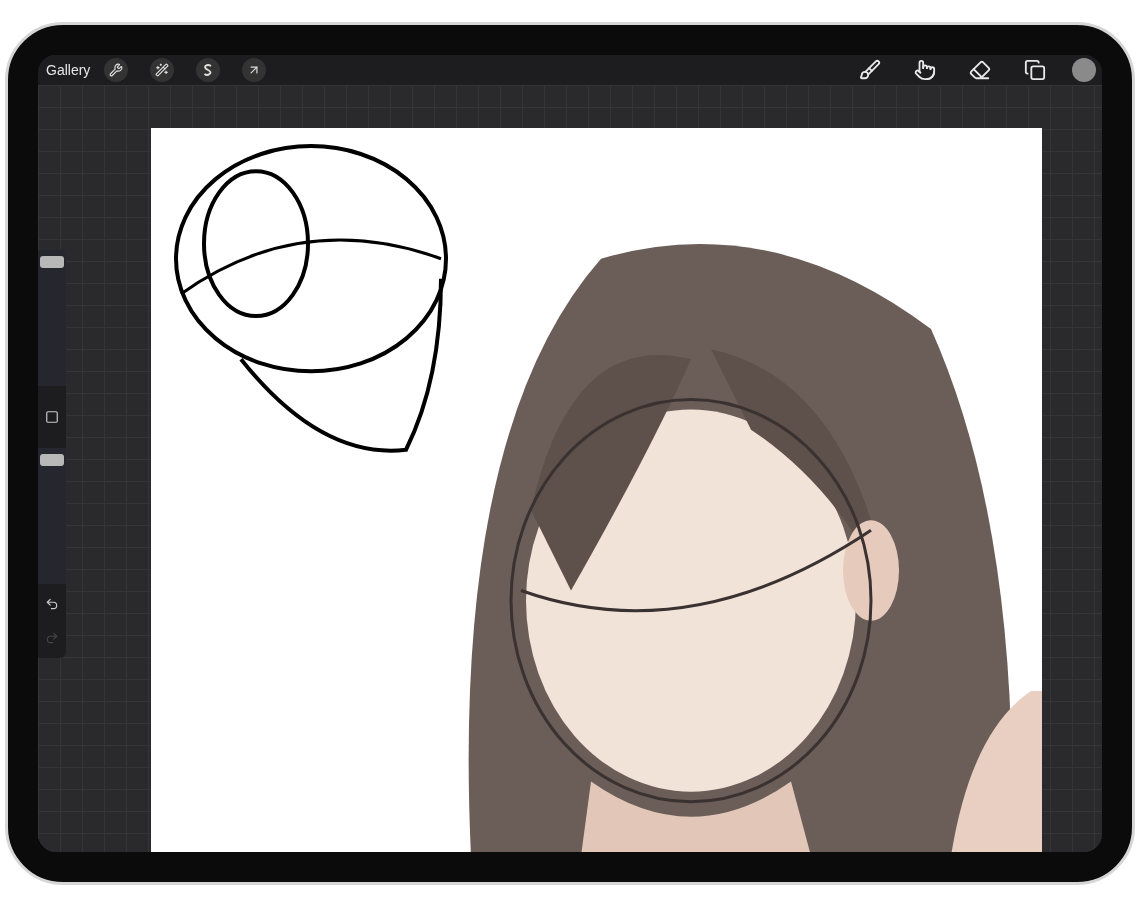 This screenshot has height=906, width=1140. What do you see at coordinates (52, 638) in the screenshot?
I see `redo-icon` at bounding box center [52, 638].